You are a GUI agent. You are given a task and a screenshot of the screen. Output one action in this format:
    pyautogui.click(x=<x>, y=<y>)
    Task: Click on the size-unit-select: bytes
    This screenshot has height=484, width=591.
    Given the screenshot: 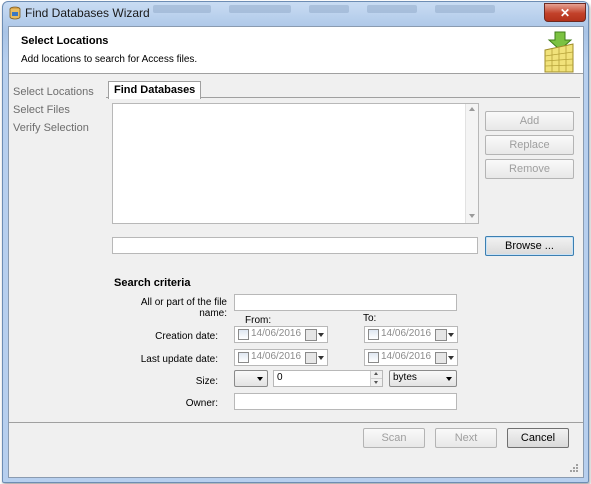 What is the action you would take?
    pyautogui.click(x=423, y=378)
    